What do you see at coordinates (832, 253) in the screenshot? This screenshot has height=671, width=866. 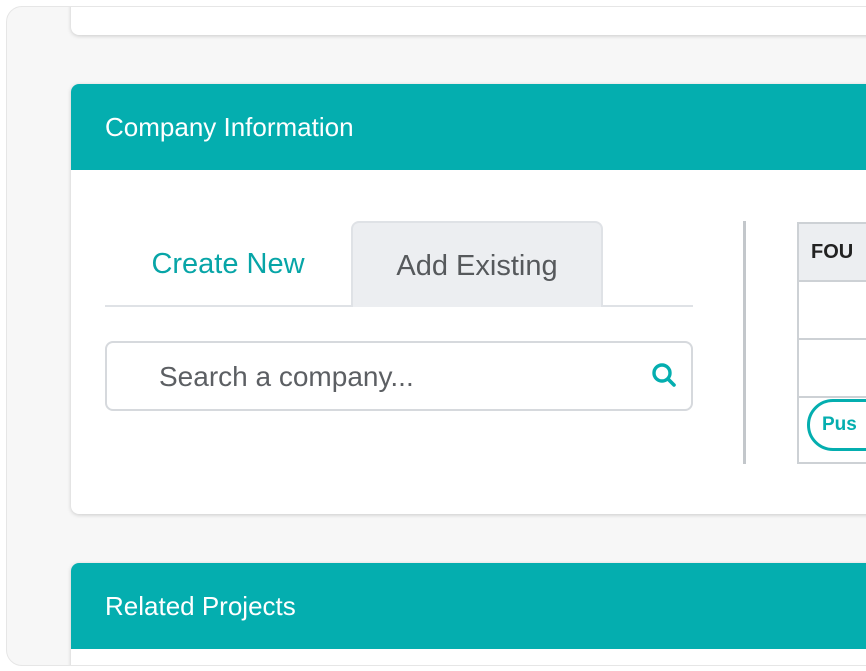 I see `table-header-cell: FOU` at bounding box center [832, 253].